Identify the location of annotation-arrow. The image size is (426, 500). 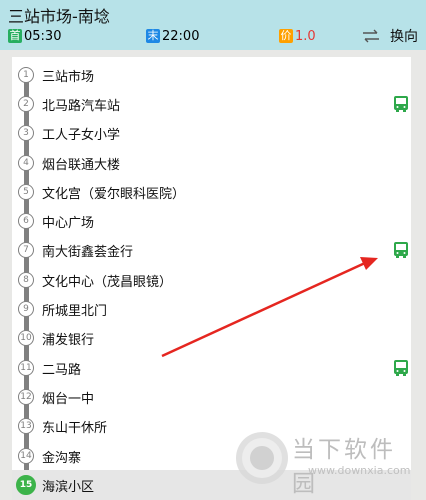
(269, 307).